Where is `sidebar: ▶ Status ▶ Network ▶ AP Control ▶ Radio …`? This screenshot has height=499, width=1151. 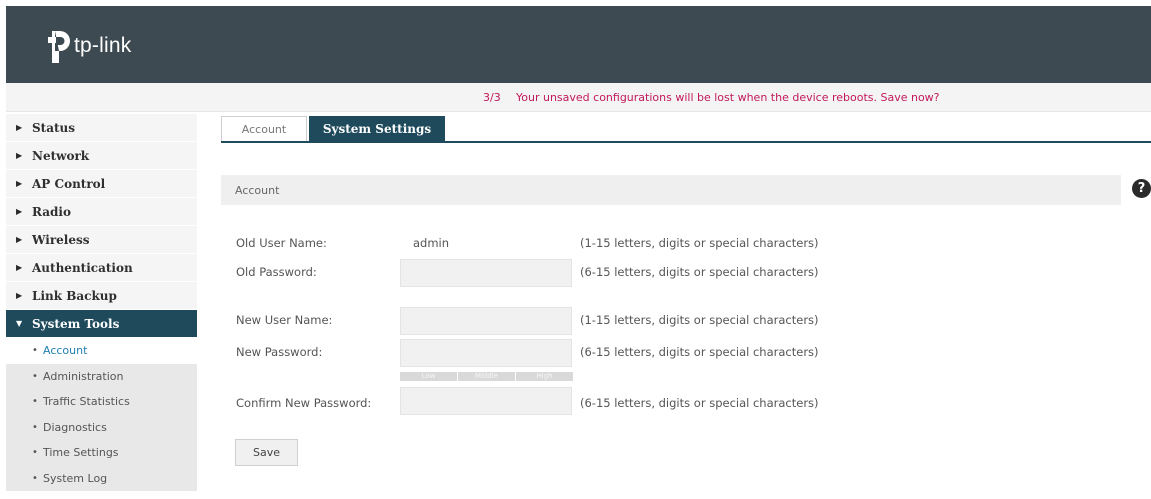 sidebar: ▶ Status ▶ Network ▶ AP Control ▶ Radio … is located at coordinates (101, 302).